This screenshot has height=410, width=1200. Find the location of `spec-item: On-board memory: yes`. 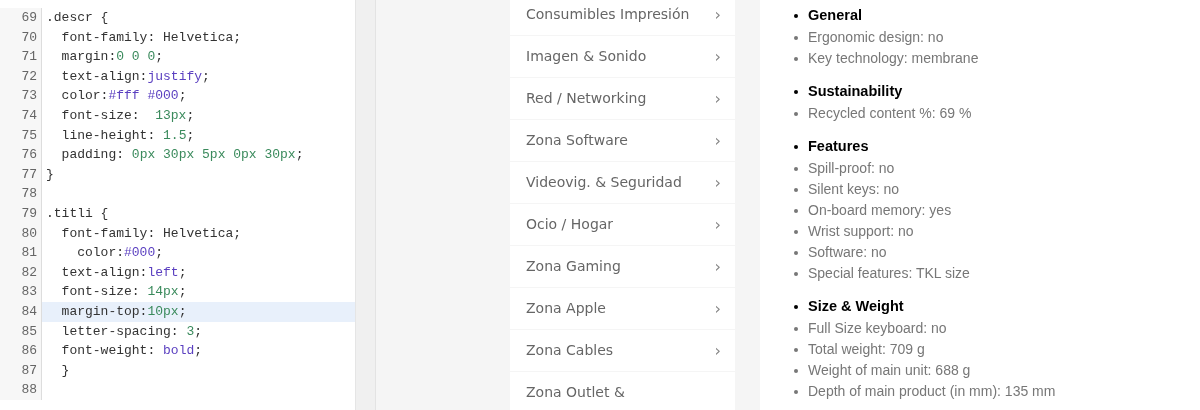

spec-item: On-board memory: yes is located at coordinates (880, 210).